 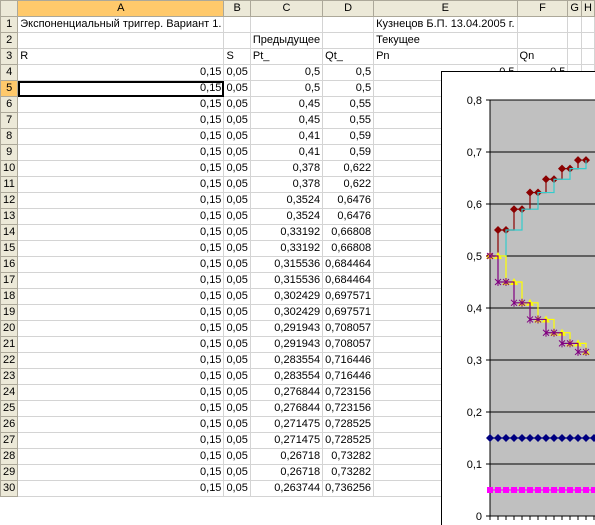 I want to click on row-header: 25, so click(x=9, y=408).